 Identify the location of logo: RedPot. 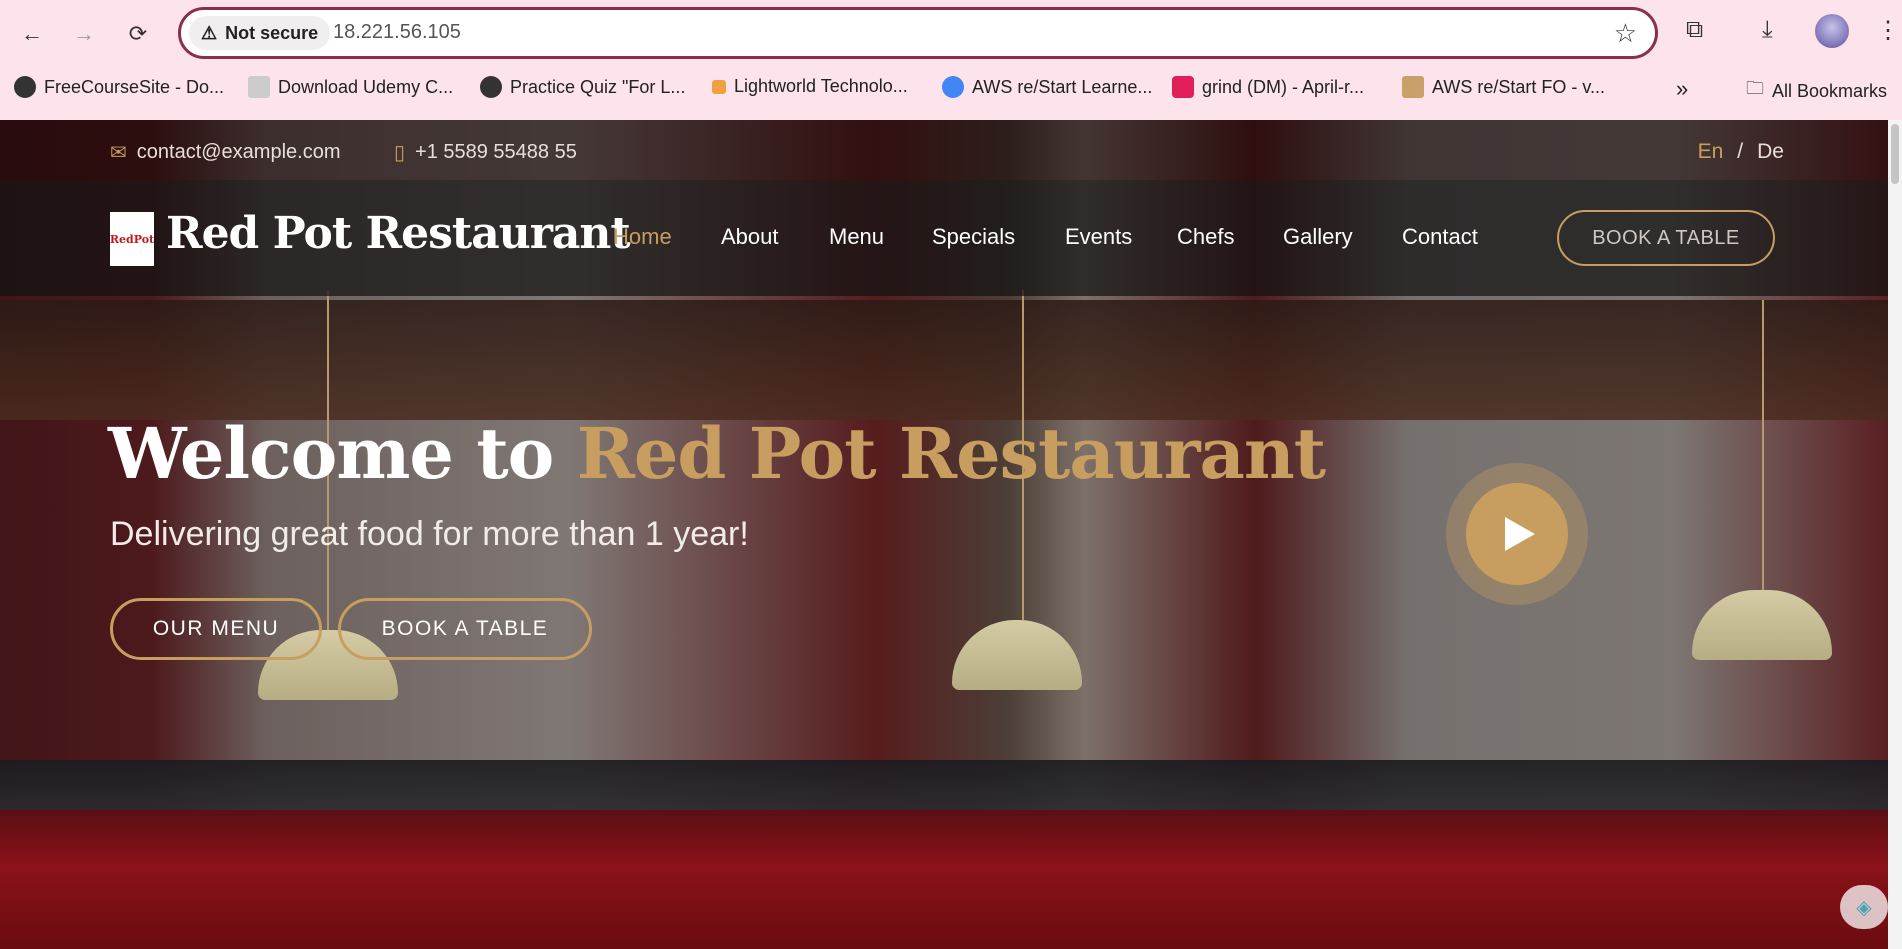
(132, 239).